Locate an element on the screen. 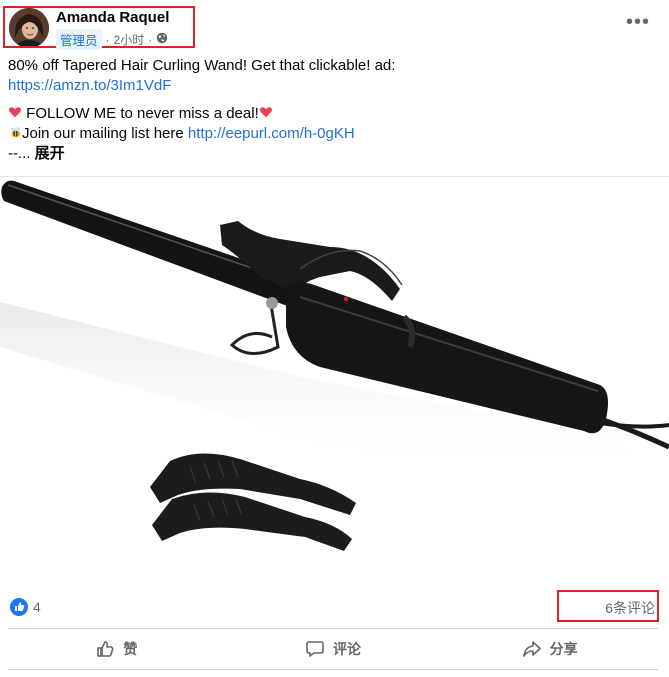  post-stats: 4 6条评论 is located at coordinates (334, 608).